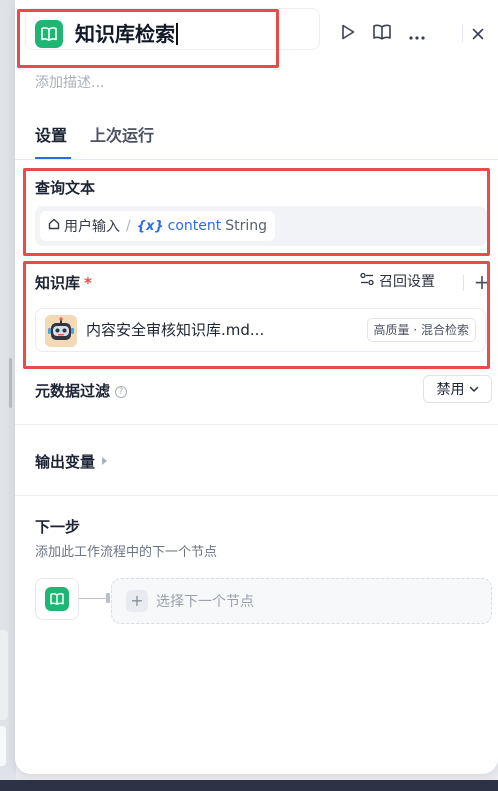  What do you see at coordinates (3, 746) in the screenshot?
I see `canvas-side-tab-lower` at bounding box center [3, 746].